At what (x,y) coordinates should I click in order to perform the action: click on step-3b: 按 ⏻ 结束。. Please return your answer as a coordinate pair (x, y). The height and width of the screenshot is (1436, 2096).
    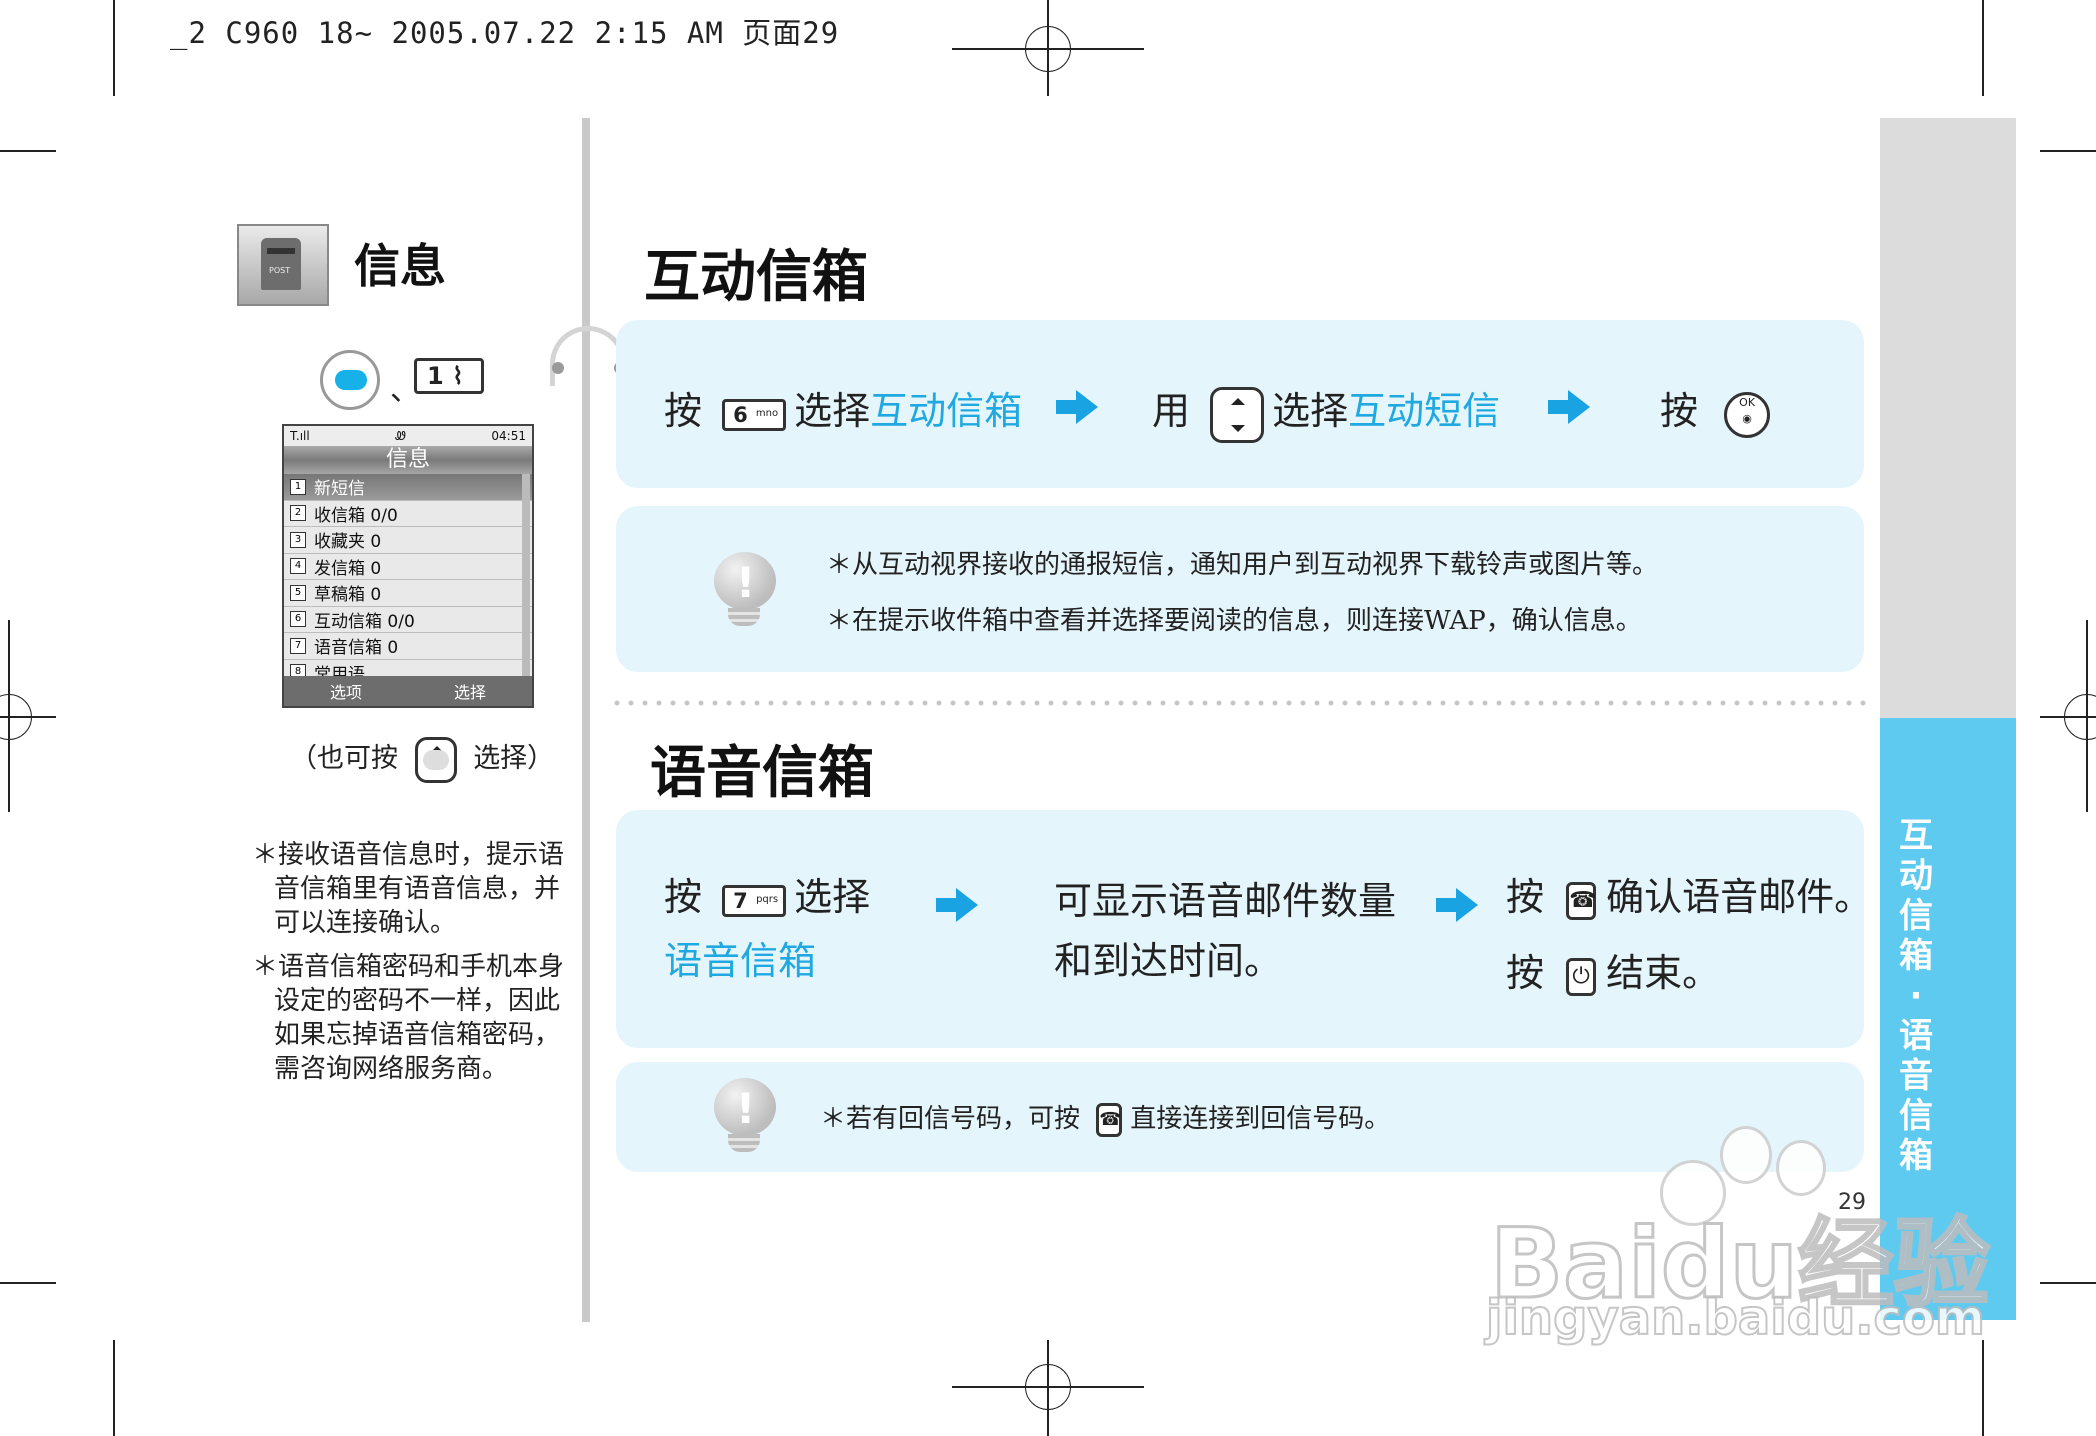
    Looking at the image, I should click on (1613, 969).